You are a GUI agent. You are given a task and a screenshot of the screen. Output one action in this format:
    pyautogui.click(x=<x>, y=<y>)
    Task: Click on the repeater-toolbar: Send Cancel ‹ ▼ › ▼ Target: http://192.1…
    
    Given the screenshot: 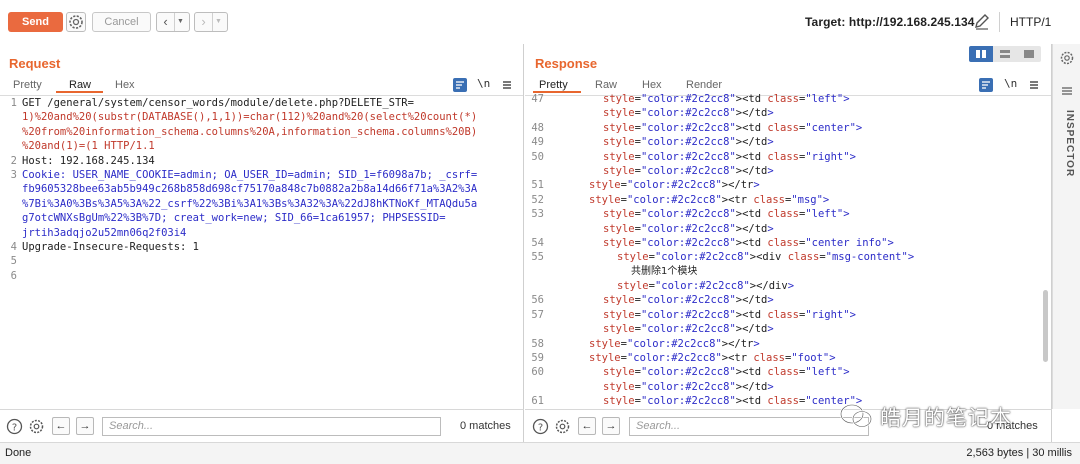 What is the action you would take?
    pyautogui.click(x=540, y=22)
    